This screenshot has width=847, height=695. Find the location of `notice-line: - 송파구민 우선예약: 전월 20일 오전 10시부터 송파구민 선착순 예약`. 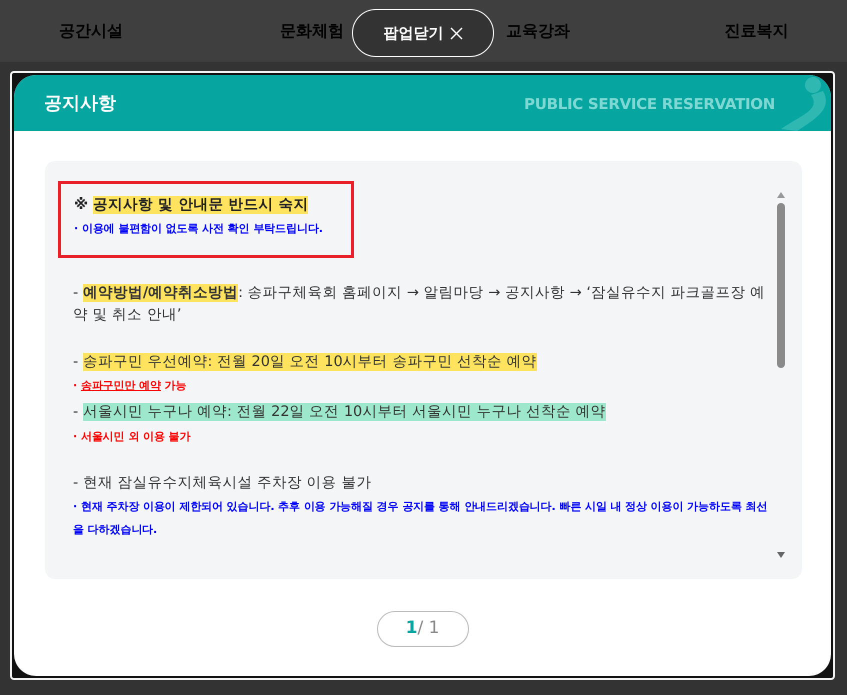

notice-line: - 송파구민 우선예약: 전월 20일 오전 10시부터 송파구민 선착순 예약 is located at coordinates (305, 362).